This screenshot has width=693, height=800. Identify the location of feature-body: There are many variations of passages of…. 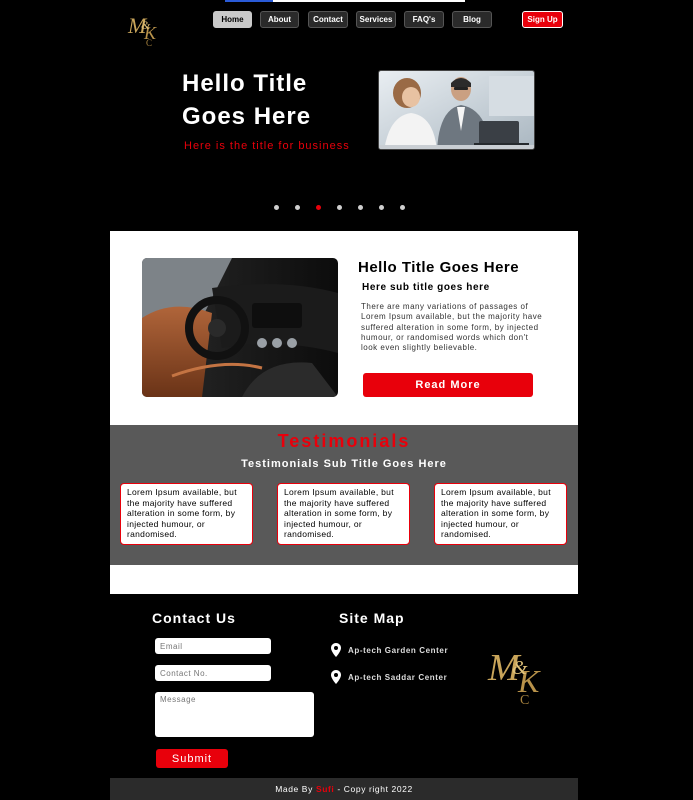
(452, 327).